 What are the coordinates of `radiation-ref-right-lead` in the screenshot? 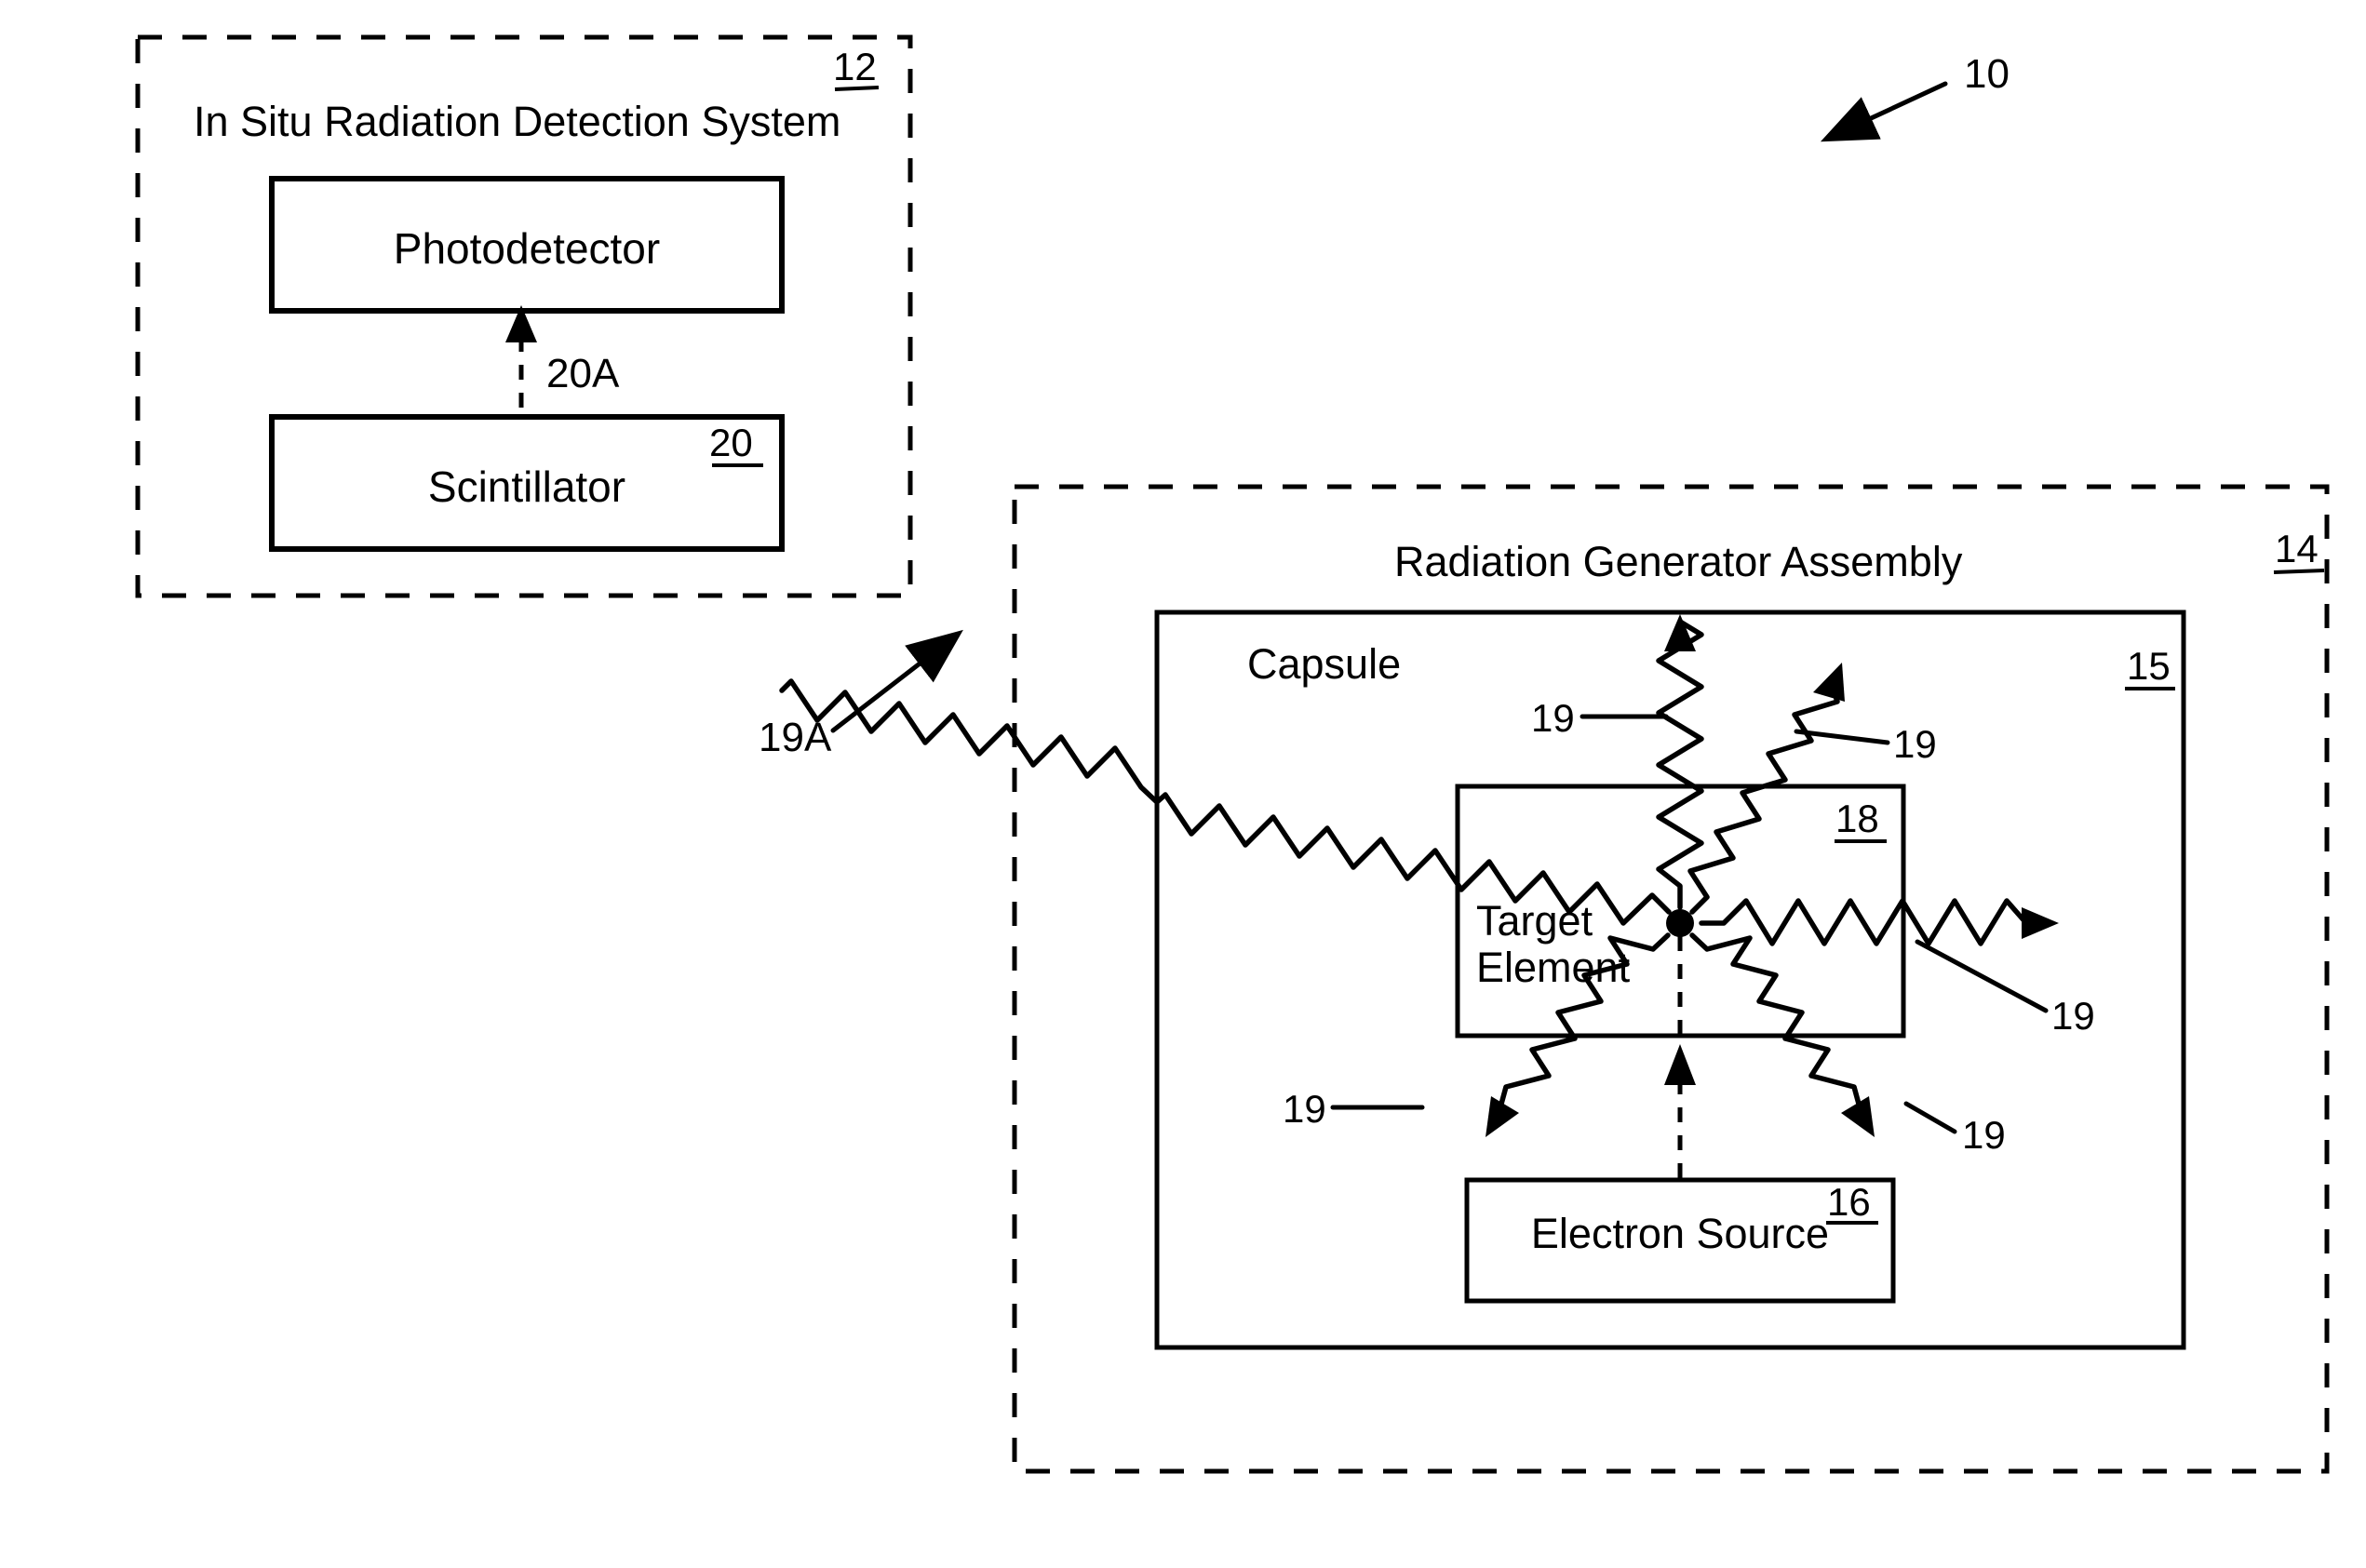 It's located at (1982, 976).